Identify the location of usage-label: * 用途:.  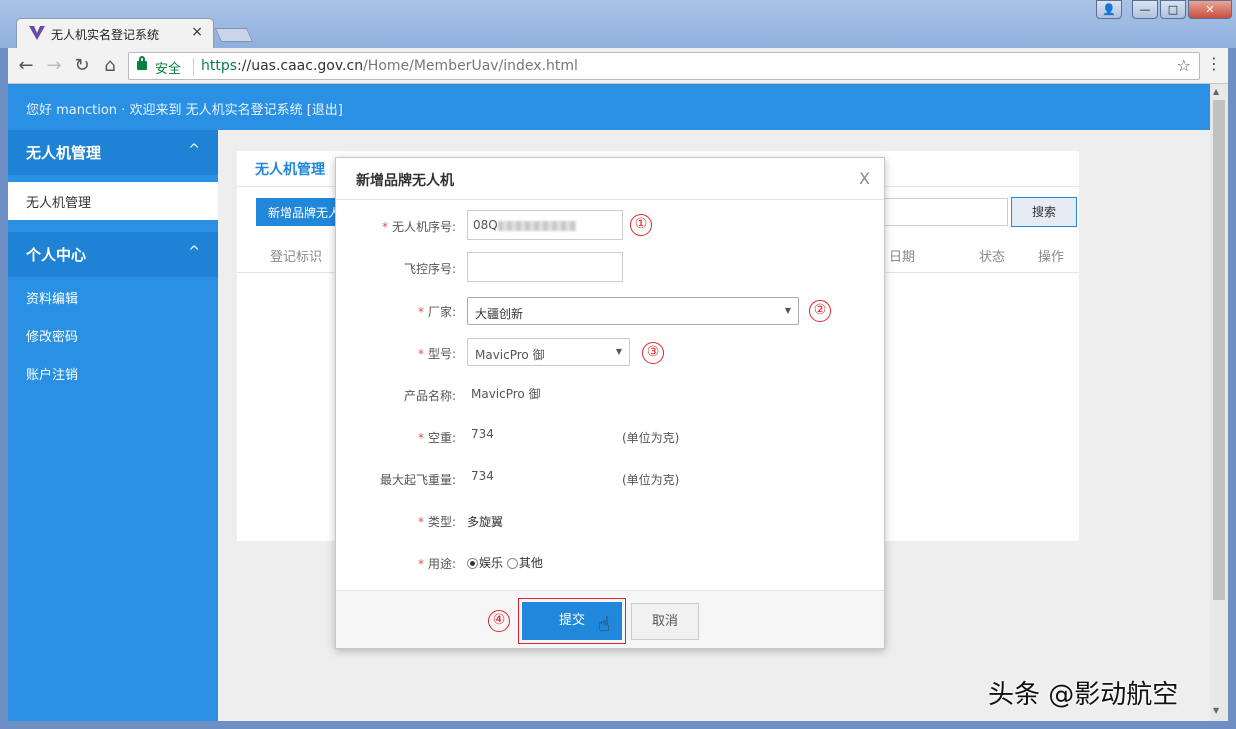
(436, 564).